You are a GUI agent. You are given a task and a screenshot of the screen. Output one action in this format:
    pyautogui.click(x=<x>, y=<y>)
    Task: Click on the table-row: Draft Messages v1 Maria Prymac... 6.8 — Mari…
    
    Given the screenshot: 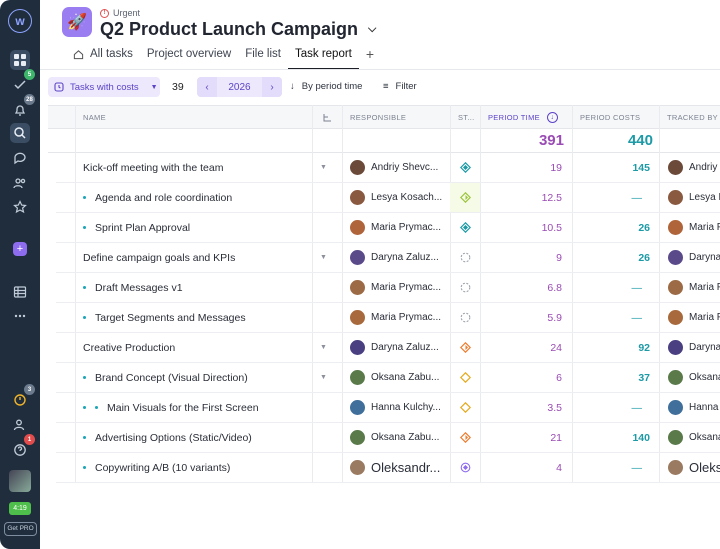 What is the action you would take?
    pyautogui.click(x=388, y=288)
    